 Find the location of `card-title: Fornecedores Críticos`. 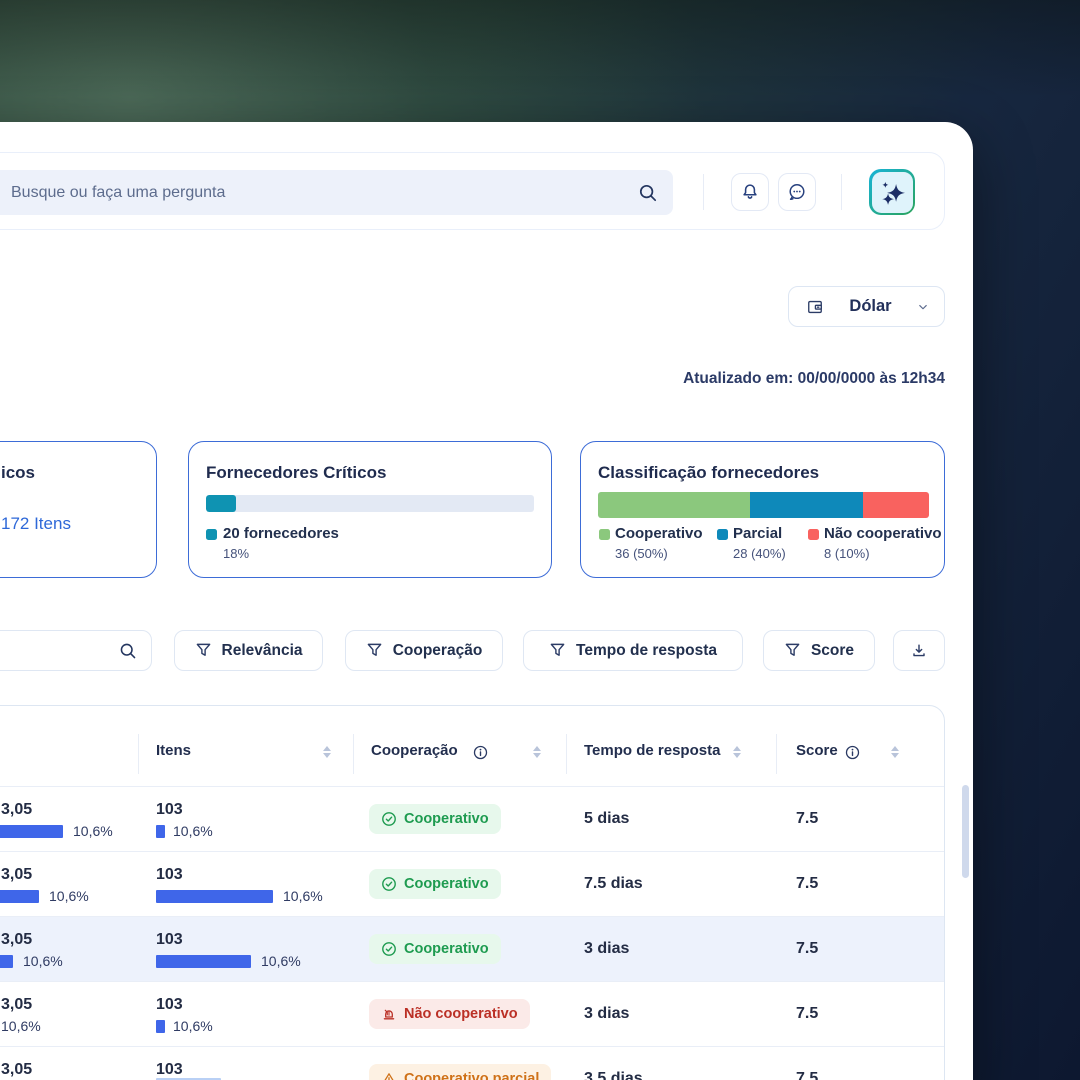

card-title: Fornecedores Críticos is located at coordinates (296, 472).